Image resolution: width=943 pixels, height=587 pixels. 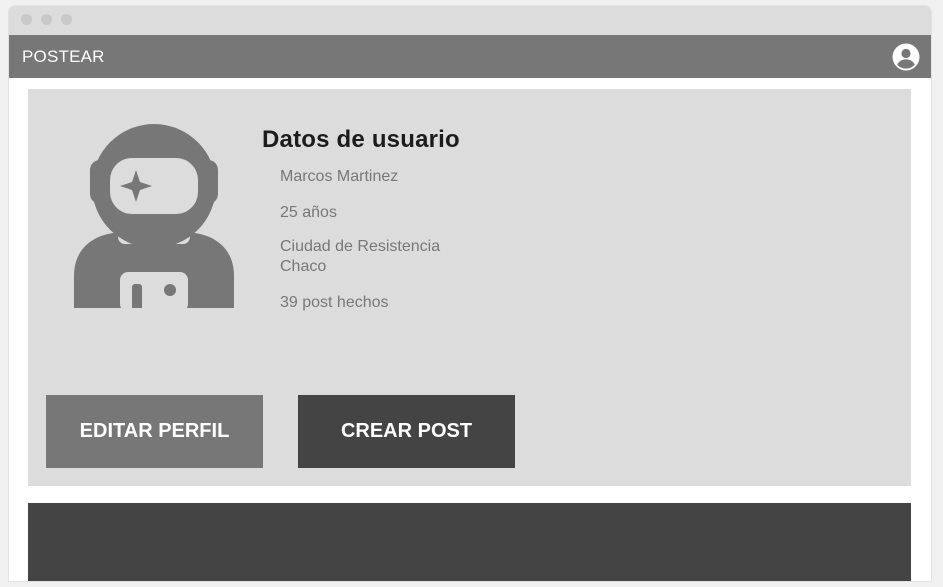 What do you see at coordinates (334, 302) in the screenshot?
I see `user-post-count: 39 post hechos` at bounding box center [334, 302].